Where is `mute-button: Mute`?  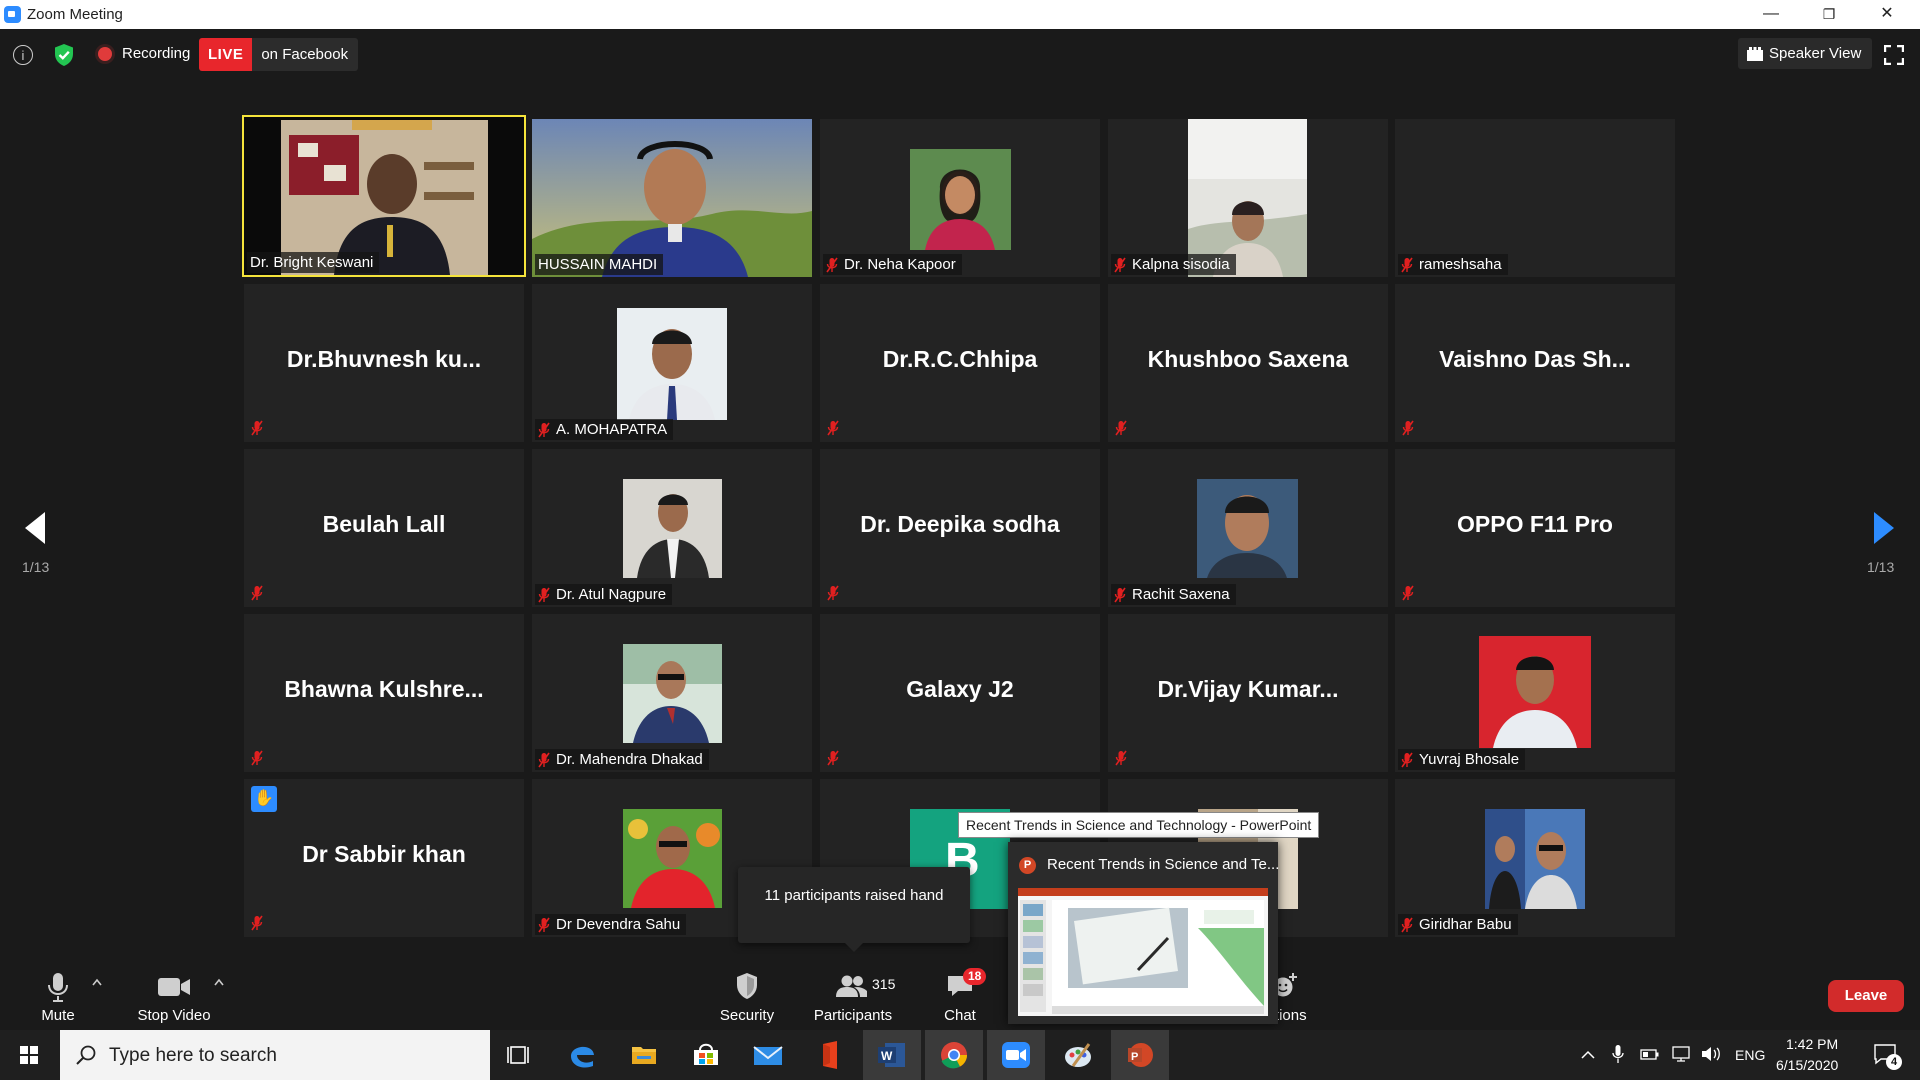
mute-button: Mute is located at coordinates (58, 995).